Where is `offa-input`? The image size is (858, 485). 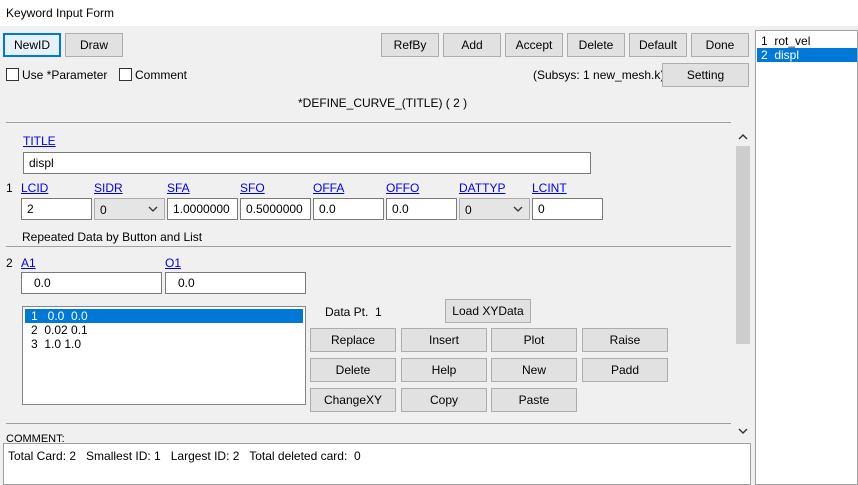 offa-input is located at coordinates (348, 209).